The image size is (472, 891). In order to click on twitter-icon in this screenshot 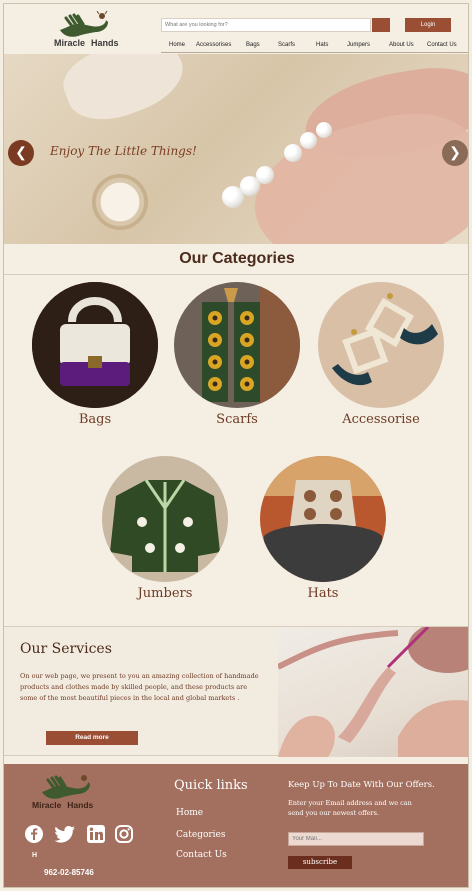, I will do `click(64, 834)`.